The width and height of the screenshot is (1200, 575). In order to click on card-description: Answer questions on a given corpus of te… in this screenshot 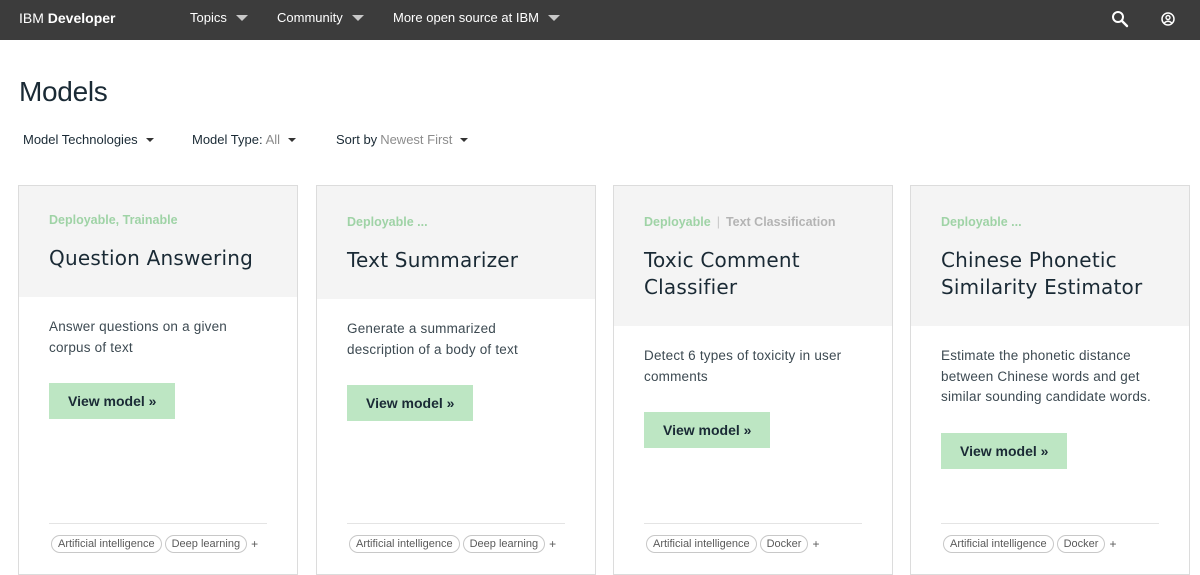, I will do `click(138, 337)`.